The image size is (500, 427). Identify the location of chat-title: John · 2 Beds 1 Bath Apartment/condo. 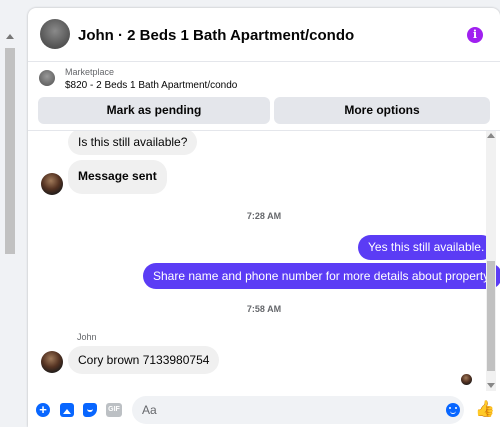
(216, 35).